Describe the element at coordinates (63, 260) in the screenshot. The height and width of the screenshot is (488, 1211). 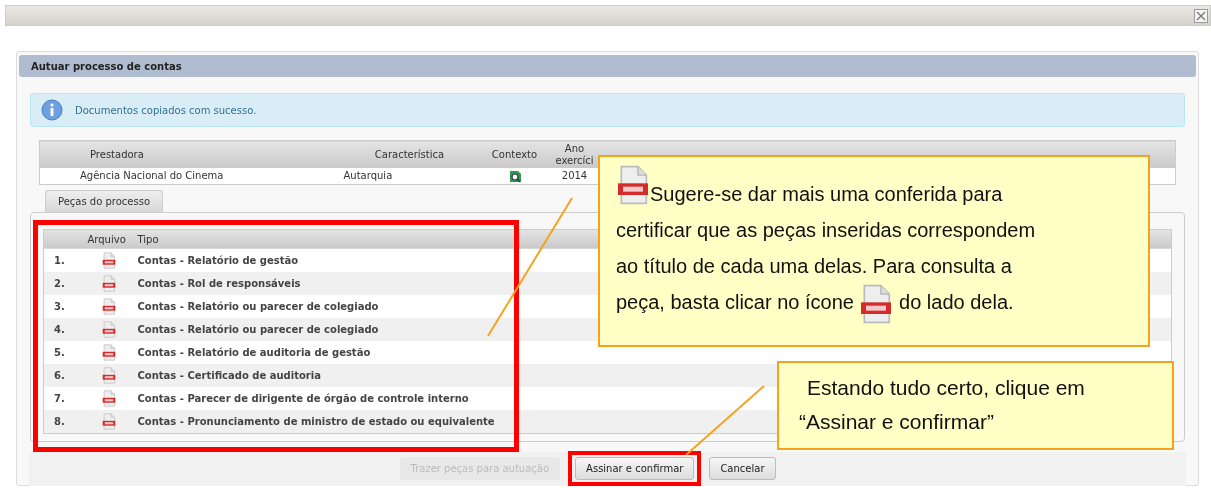
I see `row-number: 1.` at that location.